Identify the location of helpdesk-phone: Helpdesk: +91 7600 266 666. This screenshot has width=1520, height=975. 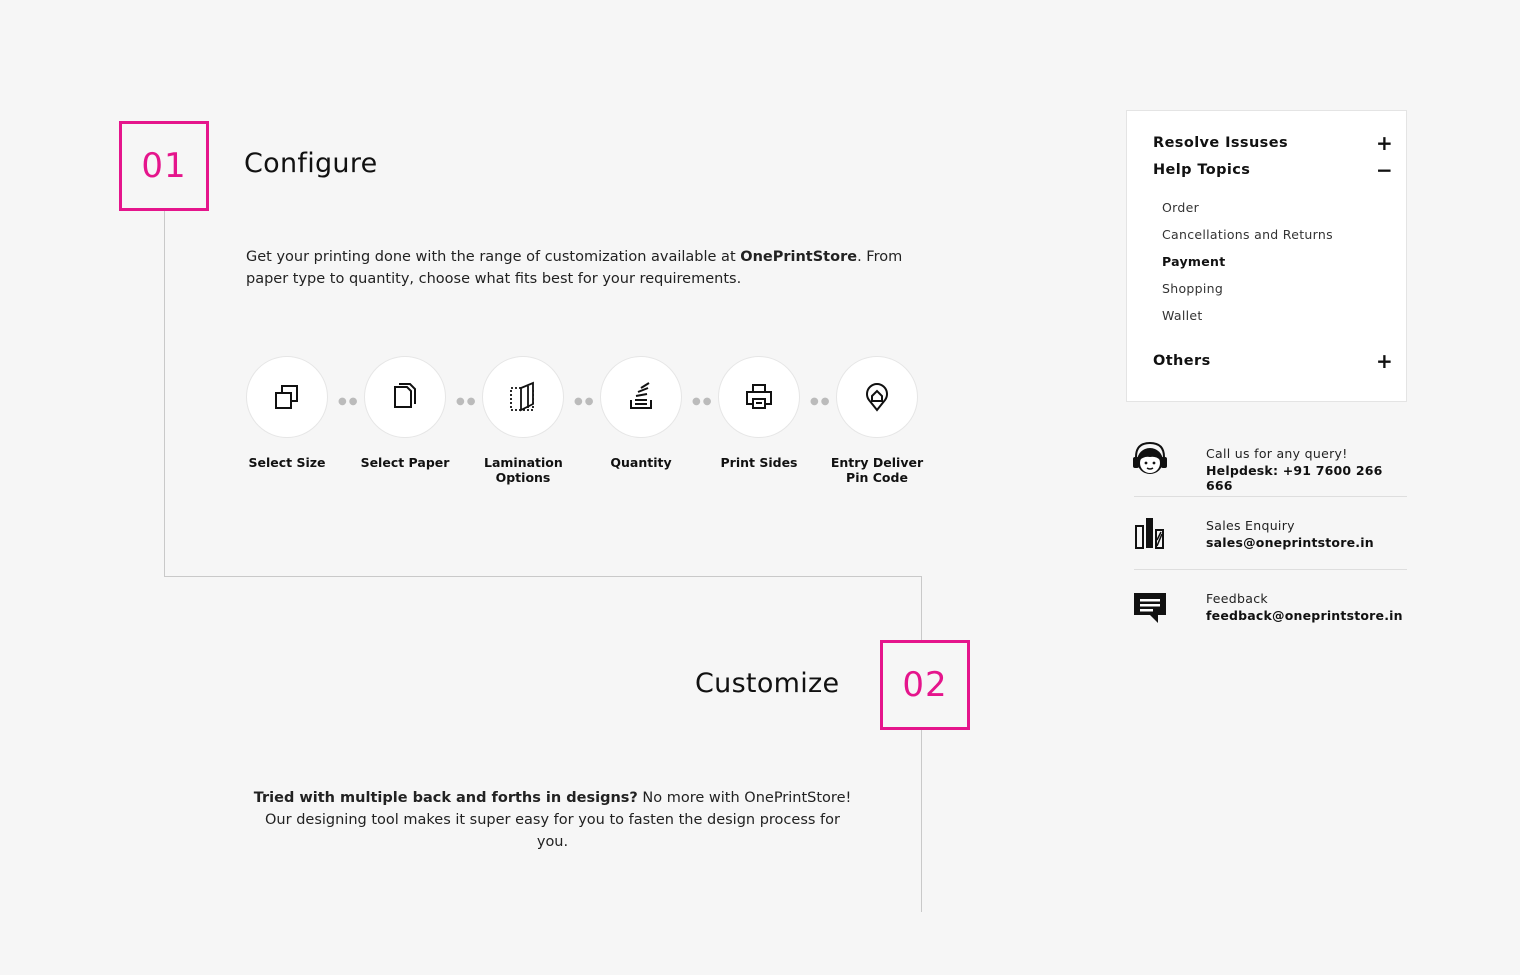
(1306, 478).